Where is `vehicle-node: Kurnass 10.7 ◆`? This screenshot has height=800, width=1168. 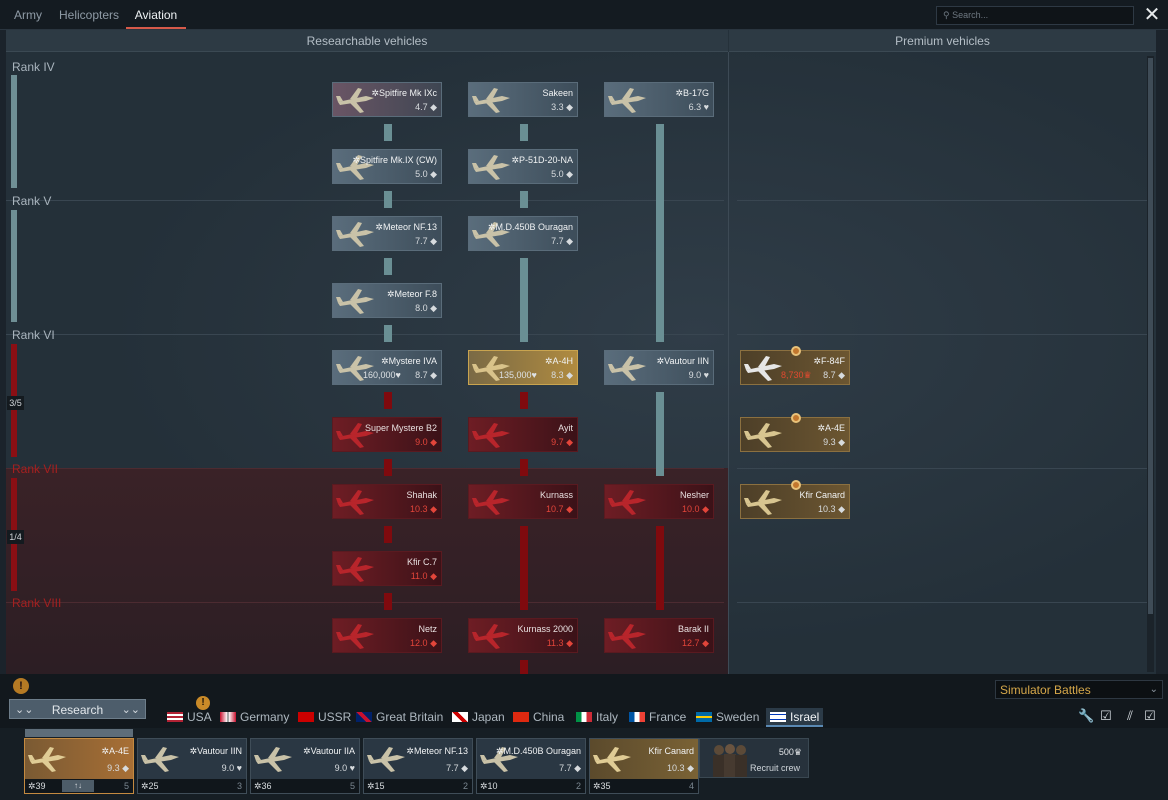 vehicle-node: Kurnass 10.7 ◆ is located at coordinates (523, 501).